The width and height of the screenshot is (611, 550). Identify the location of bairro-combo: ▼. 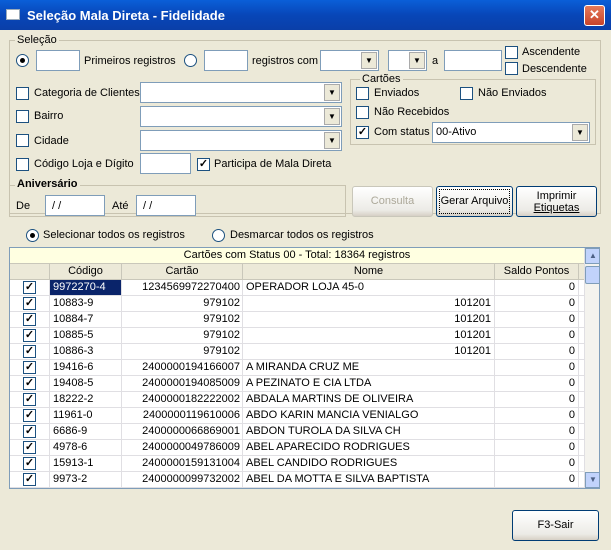
(241, 116).